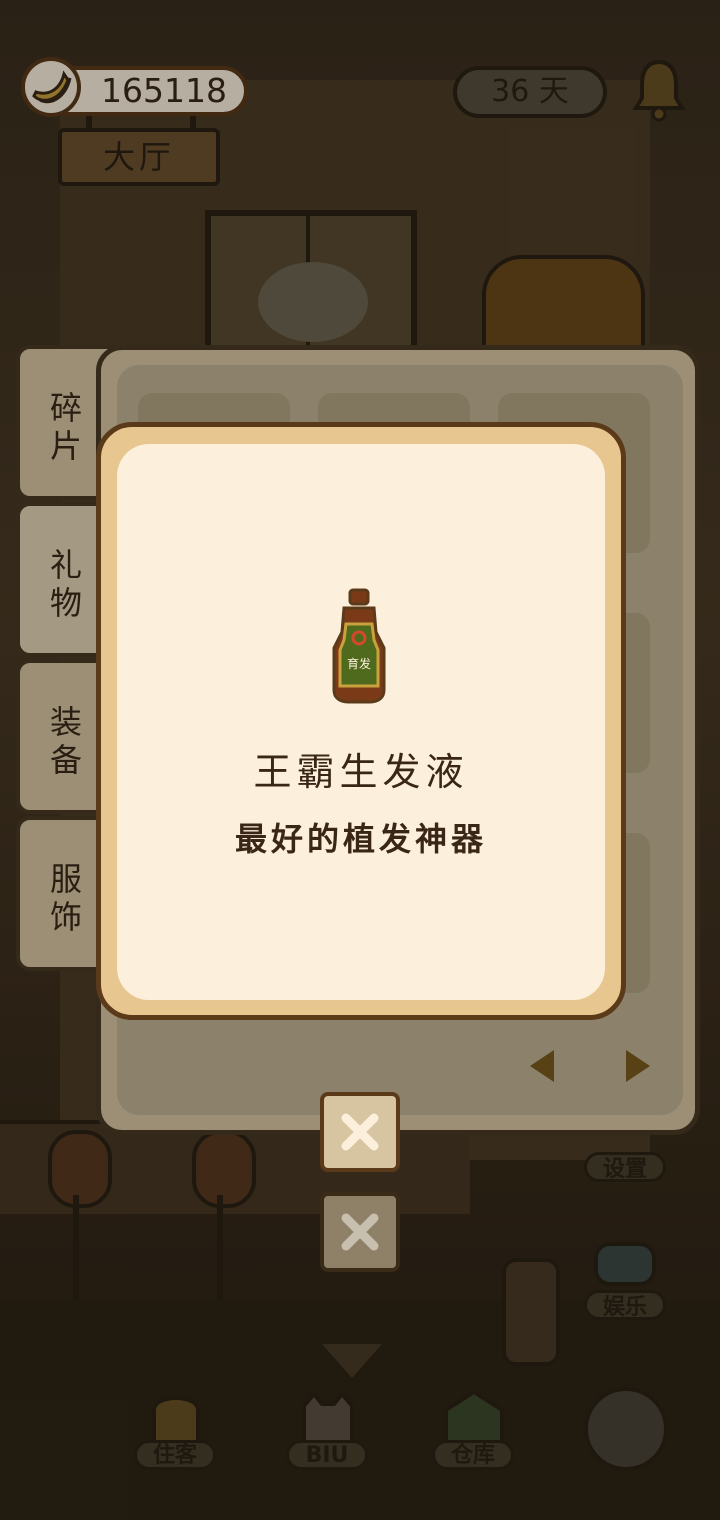 Image resolution: width=720 pixels, height=1520 pixels. What do you see at coordinates (359, 663) in the screenshot?
I see `svg-text: 育发` at bounding box center [359, 663].